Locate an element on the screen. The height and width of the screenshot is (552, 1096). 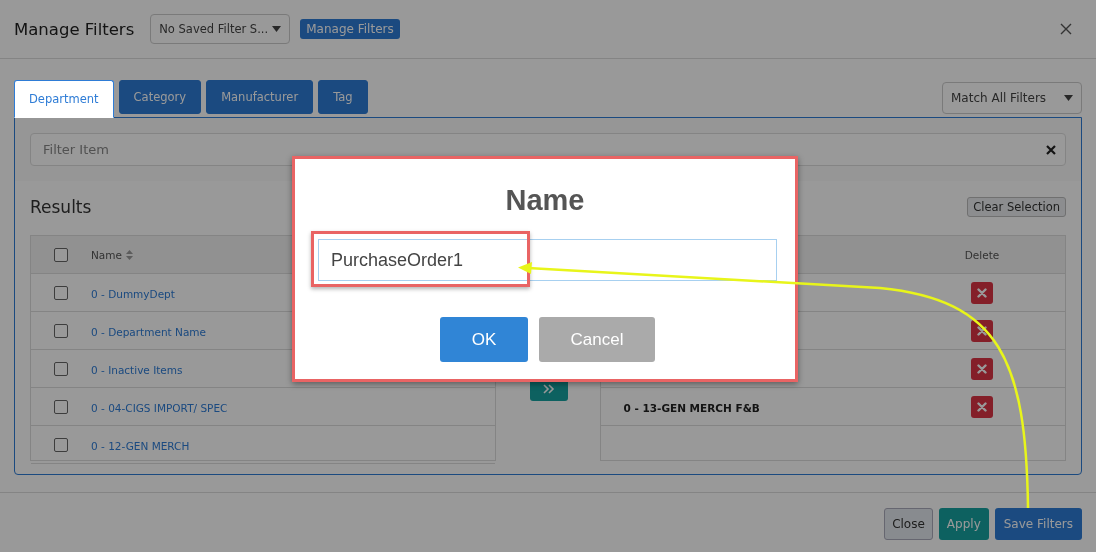
match-dropdown: Match All Filters is located at coordinates (1012, 98).